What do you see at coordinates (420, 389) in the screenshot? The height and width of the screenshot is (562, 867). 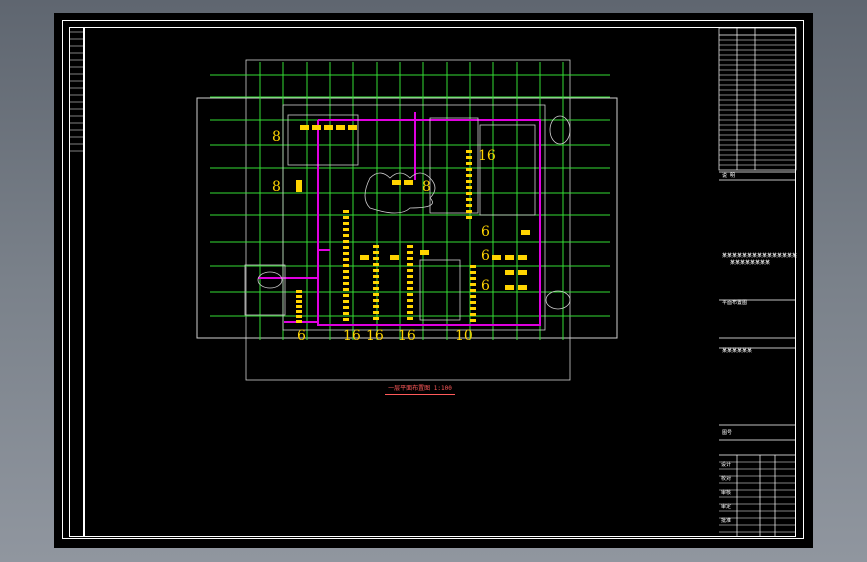 I see `drawing-caption: 一层平面布置图 1:100` at bounding box center [420, 389].